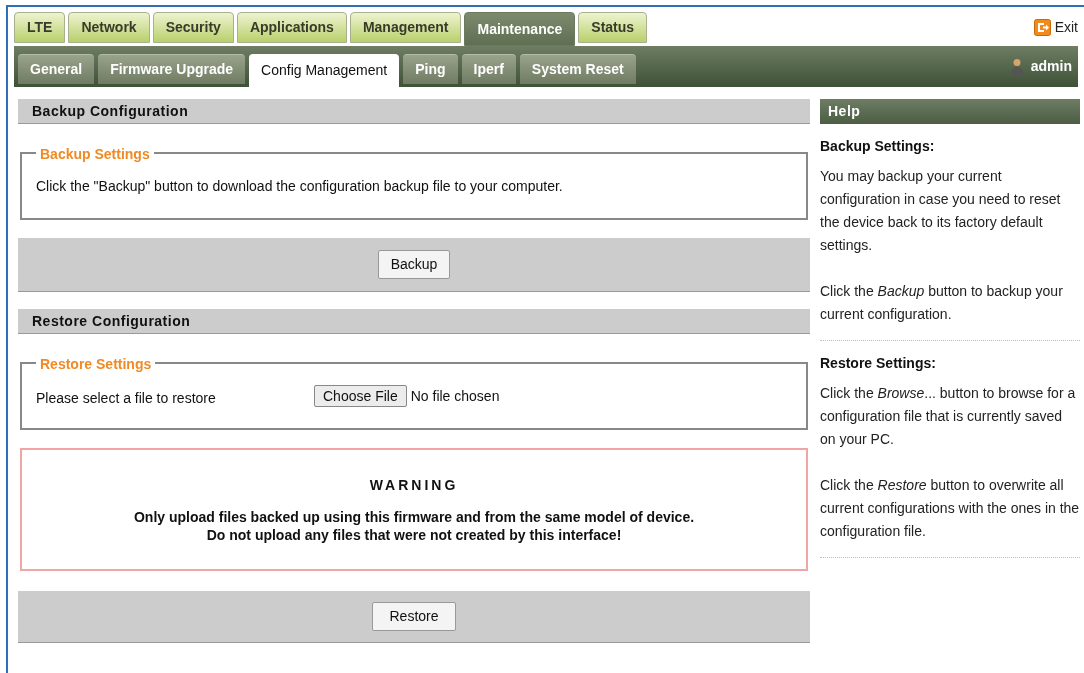  Describe the element at coordinates (520, 29) in the screenshot. I see `main-tab: Maintenance` at that location.